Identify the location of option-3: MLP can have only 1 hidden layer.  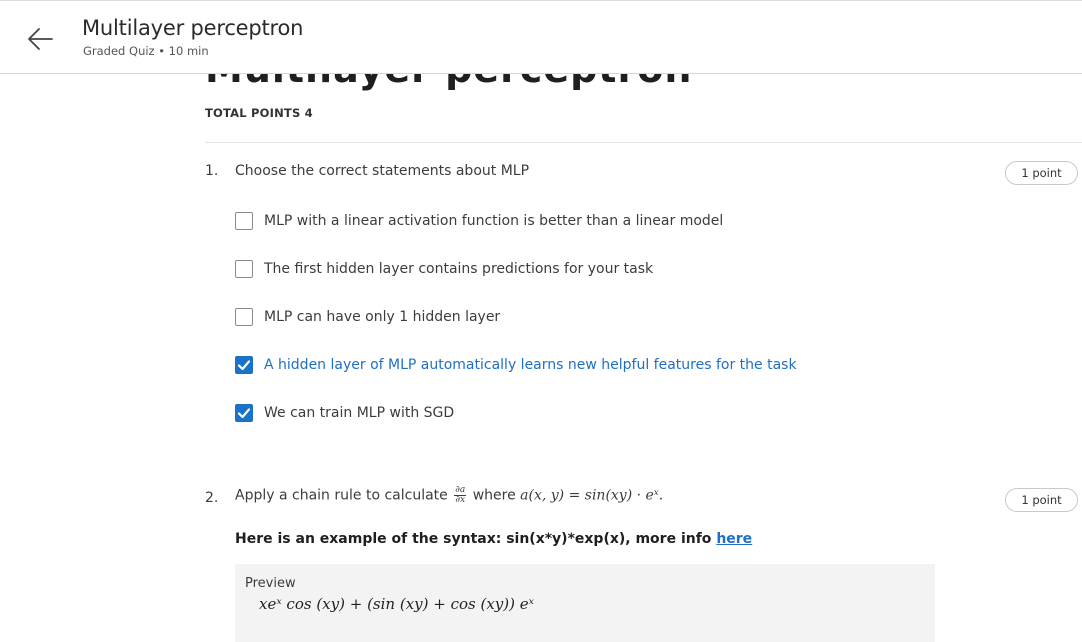
(367, 317).